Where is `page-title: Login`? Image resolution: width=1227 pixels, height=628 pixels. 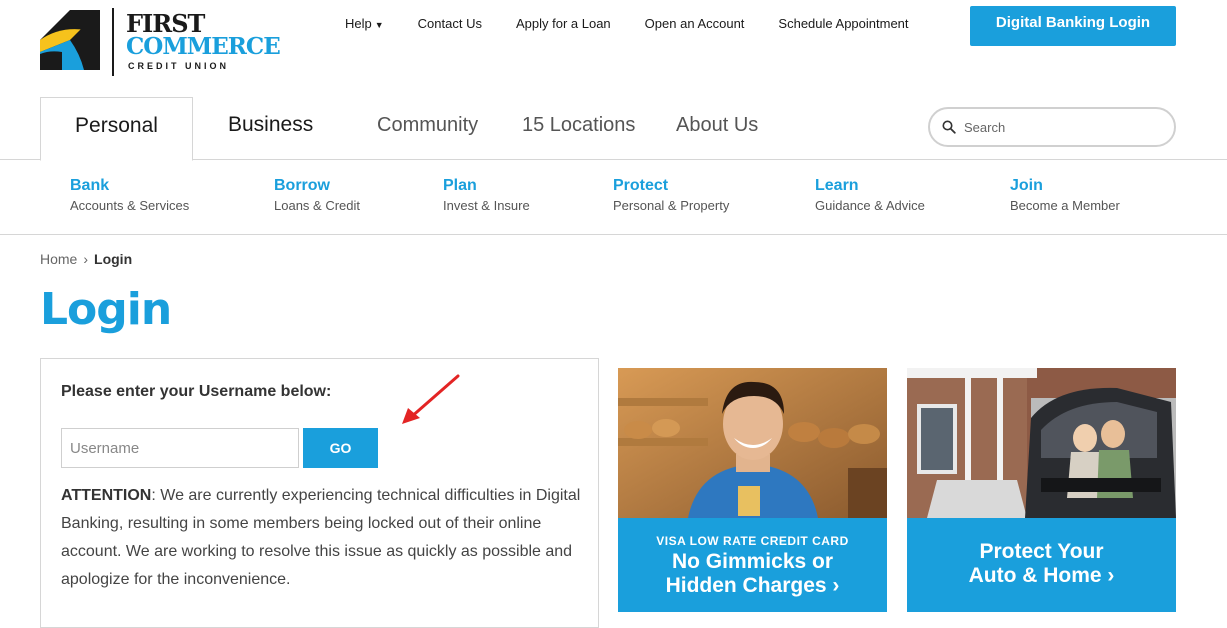 page-title: Login is located at coordinates (106, 309).